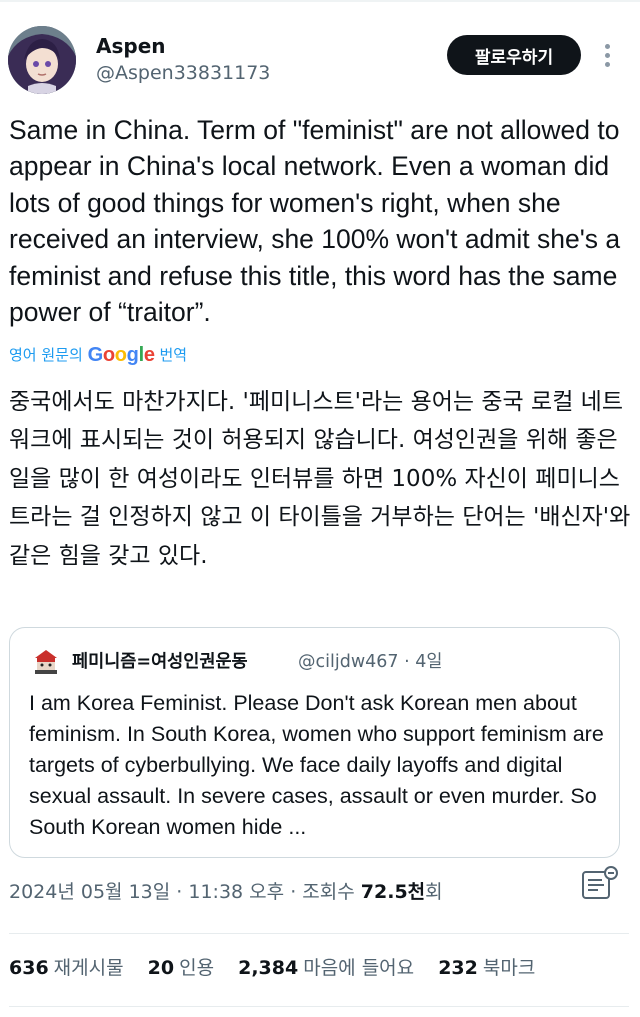  Describe the element at coordinates (486, 968) in the screenshot. I see `bookmarks-stat: 232 북마크` at that location.